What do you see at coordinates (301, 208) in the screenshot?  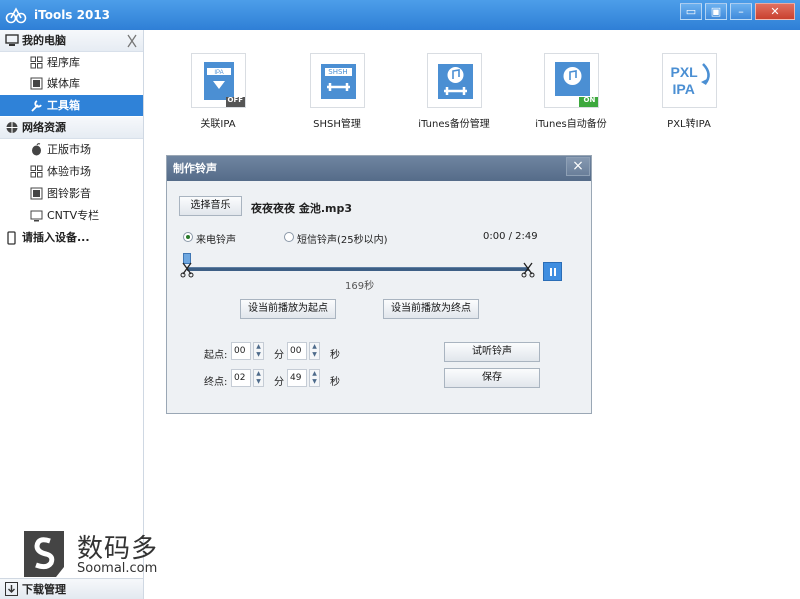 I see `file-name: 夜夜夜夜 金池.mp3` at bounding box center [301, 208].